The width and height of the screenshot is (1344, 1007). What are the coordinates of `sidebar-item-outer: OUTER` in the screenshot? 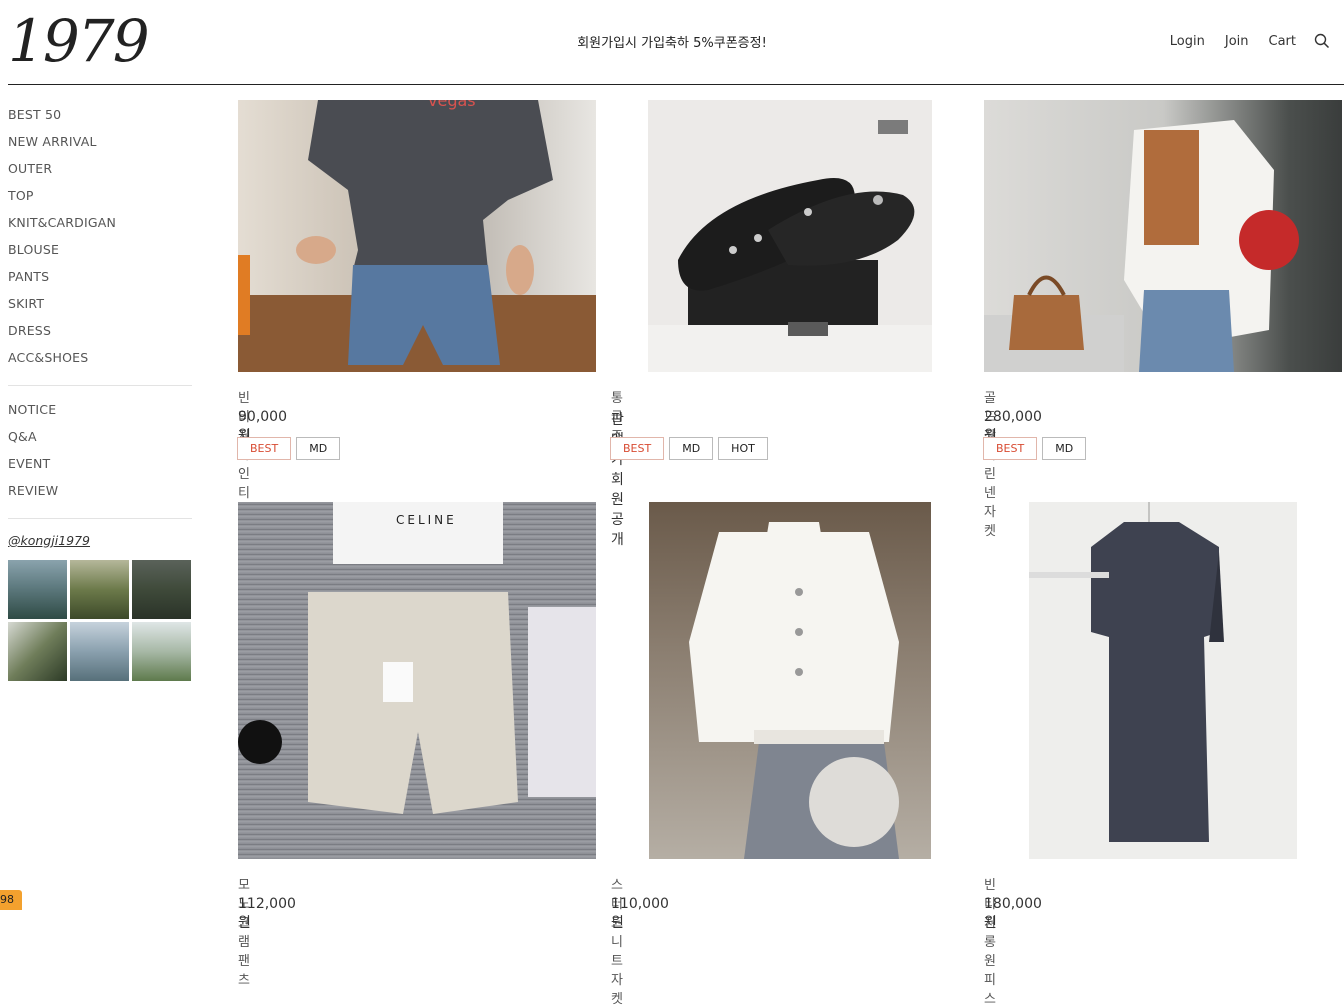 It's located at (100, 172).